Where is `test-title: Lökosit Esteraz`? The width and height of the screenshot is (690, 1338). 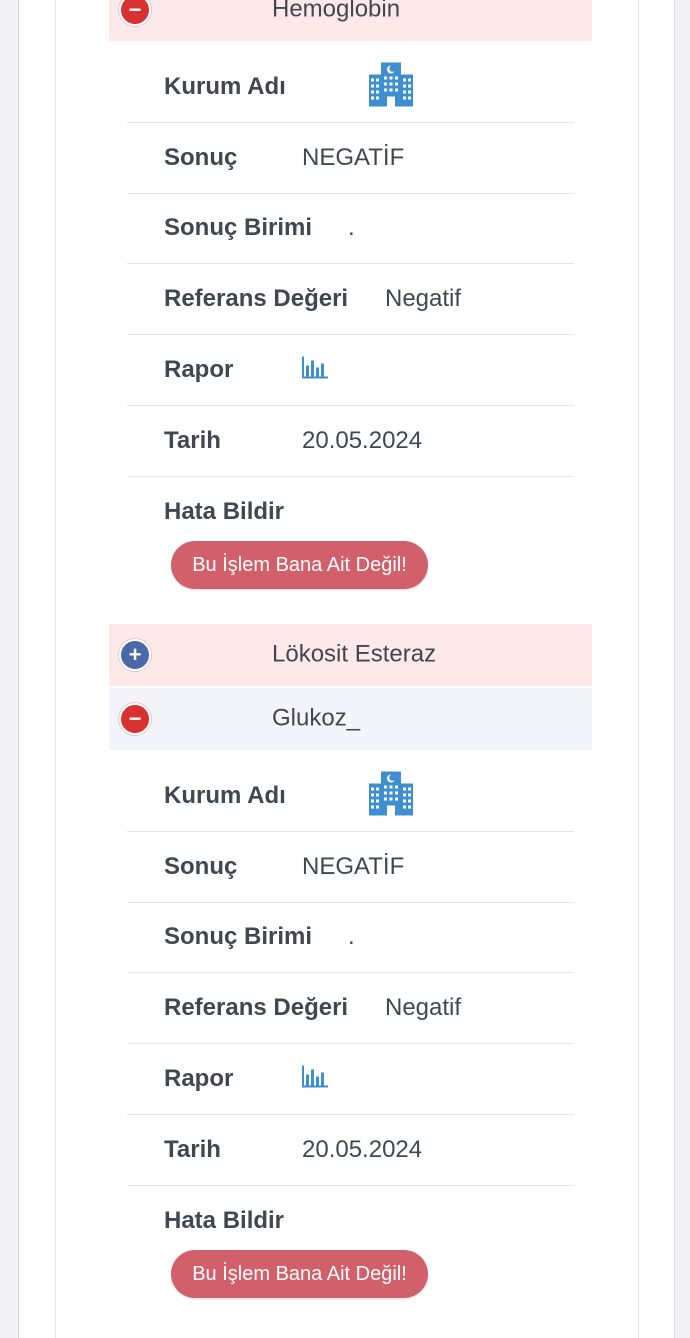
test-title: Lökosit Esteraz is located at coordinates (354, 654).